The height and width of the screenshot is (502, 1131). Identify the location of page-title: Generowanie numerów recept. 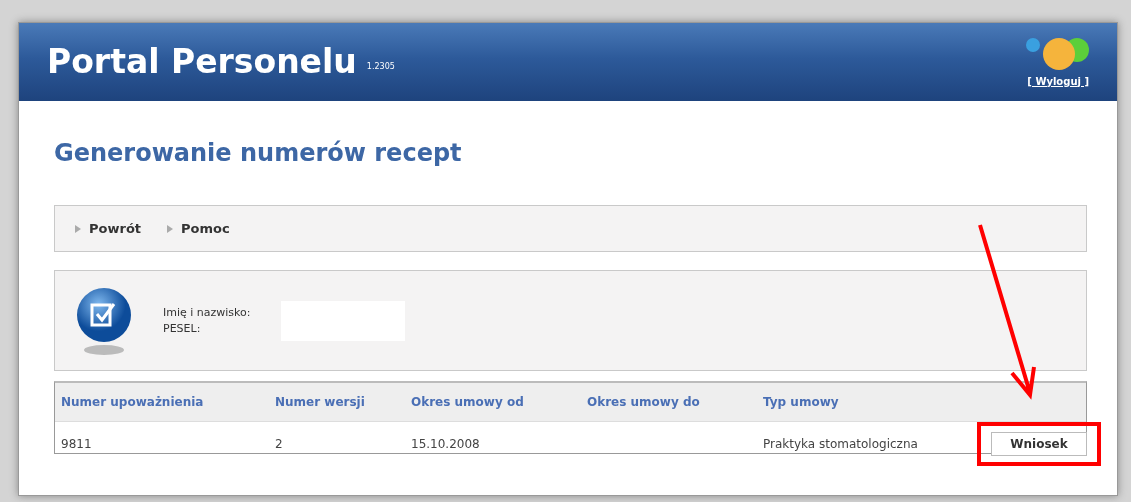
(258, 153).